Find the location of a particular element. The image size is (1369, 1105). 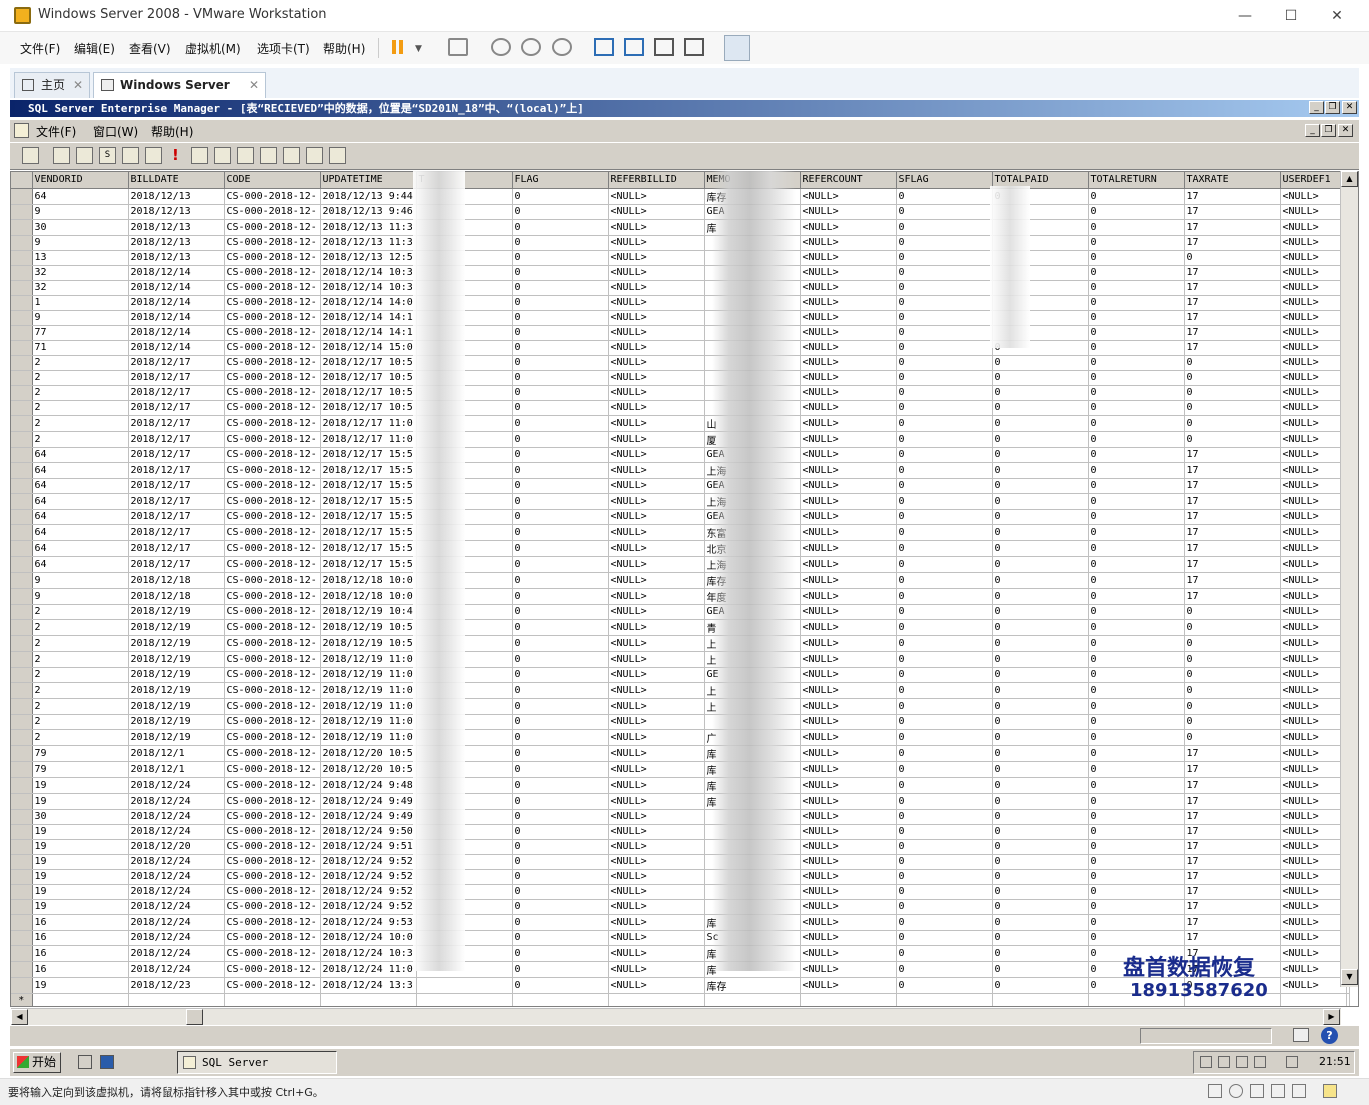

table-cell: 2018/12/24 9:49 is located at coordinates (368, 801).